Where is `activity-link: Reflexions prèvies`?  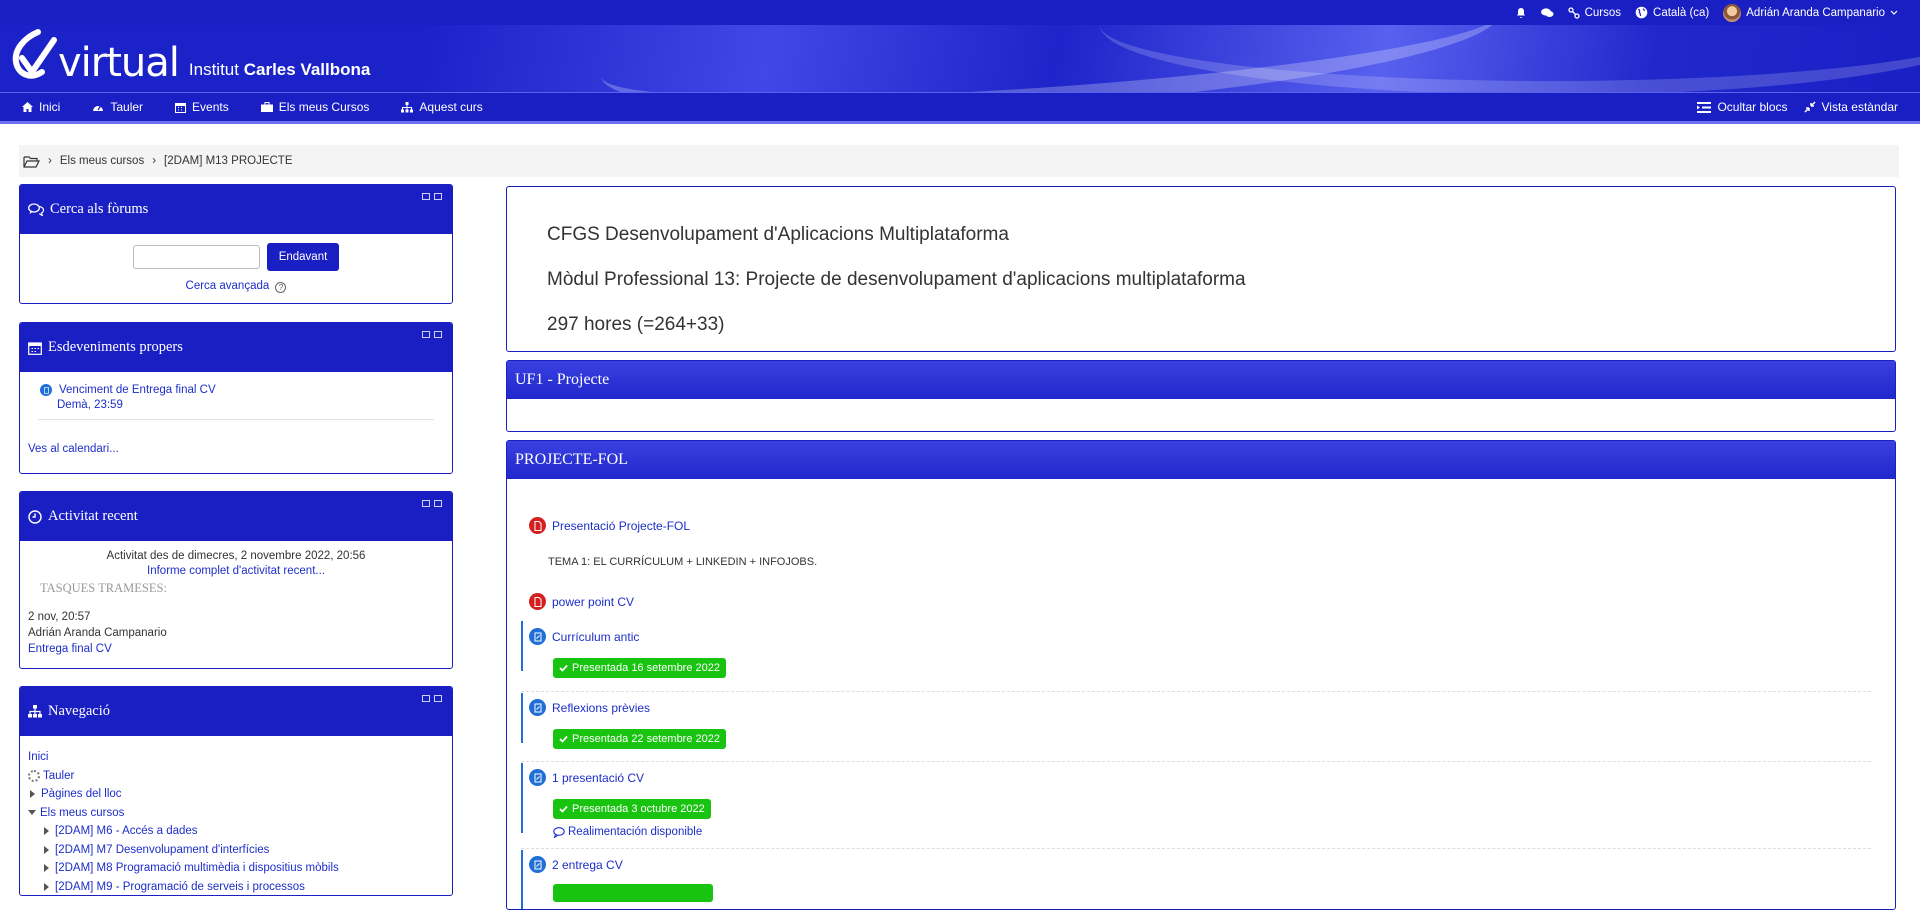 activity-link: Reflexions prèvies is located at coordinates (601, 708).